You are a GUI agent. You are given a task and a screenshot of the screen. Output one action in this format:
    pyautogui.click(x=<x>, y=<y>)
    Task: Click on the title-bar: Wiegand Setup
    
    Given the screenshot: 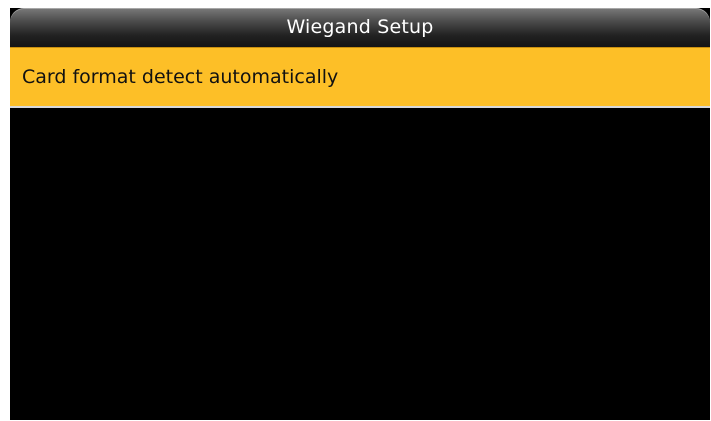 What is the action you would take?
    pyautogui.click(x=360, y=27)
    